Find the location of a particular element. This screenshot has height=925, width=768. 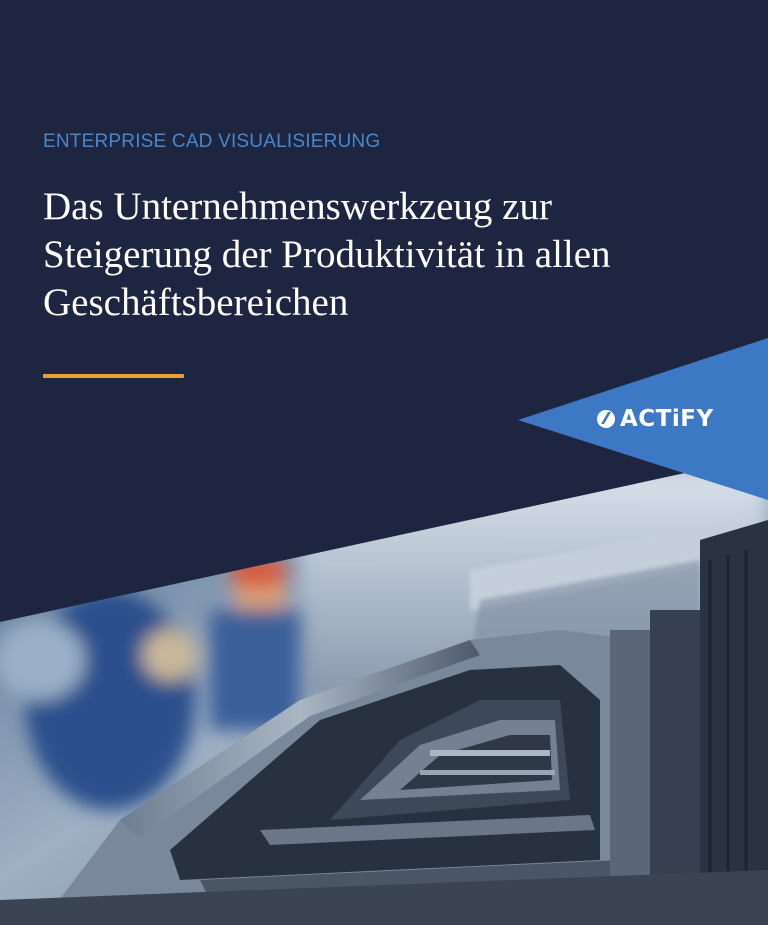

actify-logo: ACTiFY is located at coordinates (655, 419).